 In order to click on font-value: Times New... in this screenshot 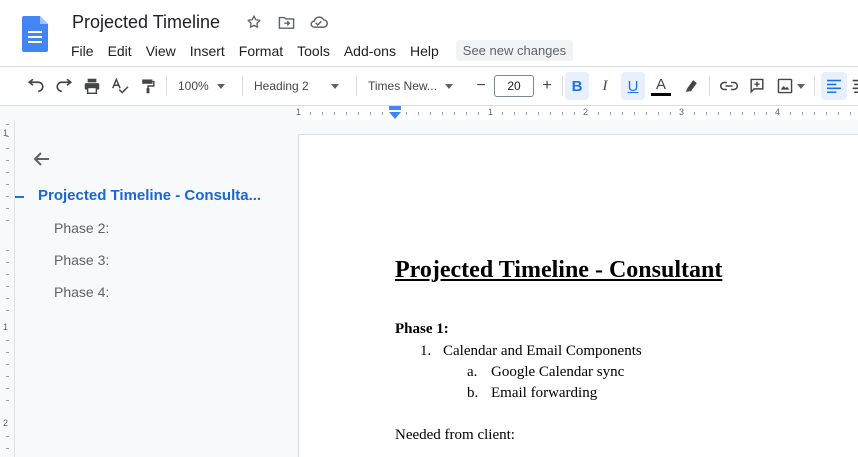, I will do `click(402, 86)`.